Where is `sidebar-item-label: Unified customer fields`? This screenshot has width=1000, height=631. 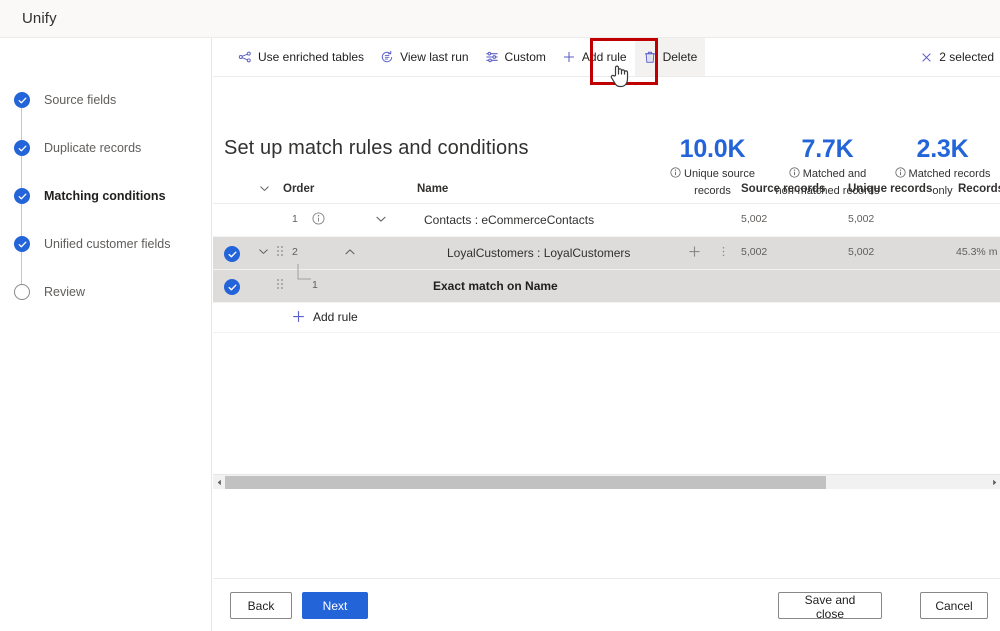
sidebar-item-label: Unified customer fields is located at coordinates (107, 244).